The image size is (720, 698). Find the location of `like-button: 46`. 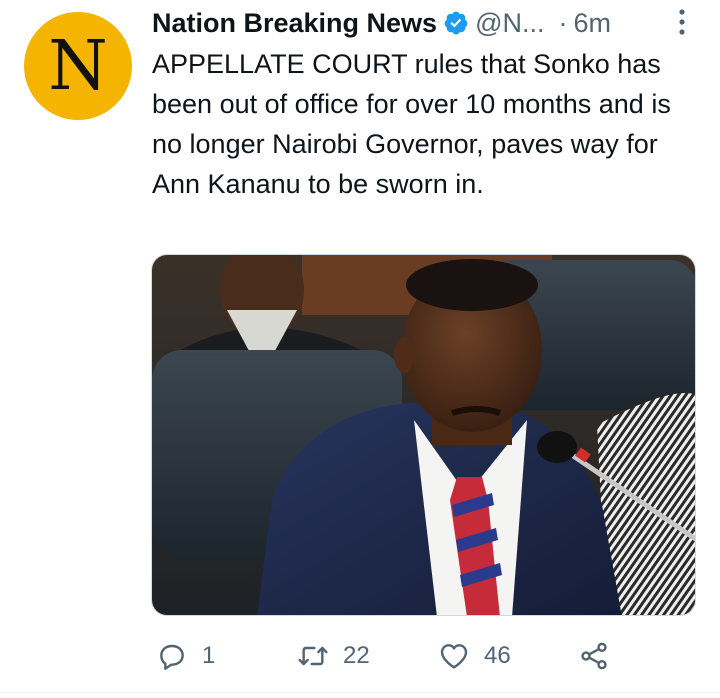

like-button: 46 is located at coordinates (474, 656).